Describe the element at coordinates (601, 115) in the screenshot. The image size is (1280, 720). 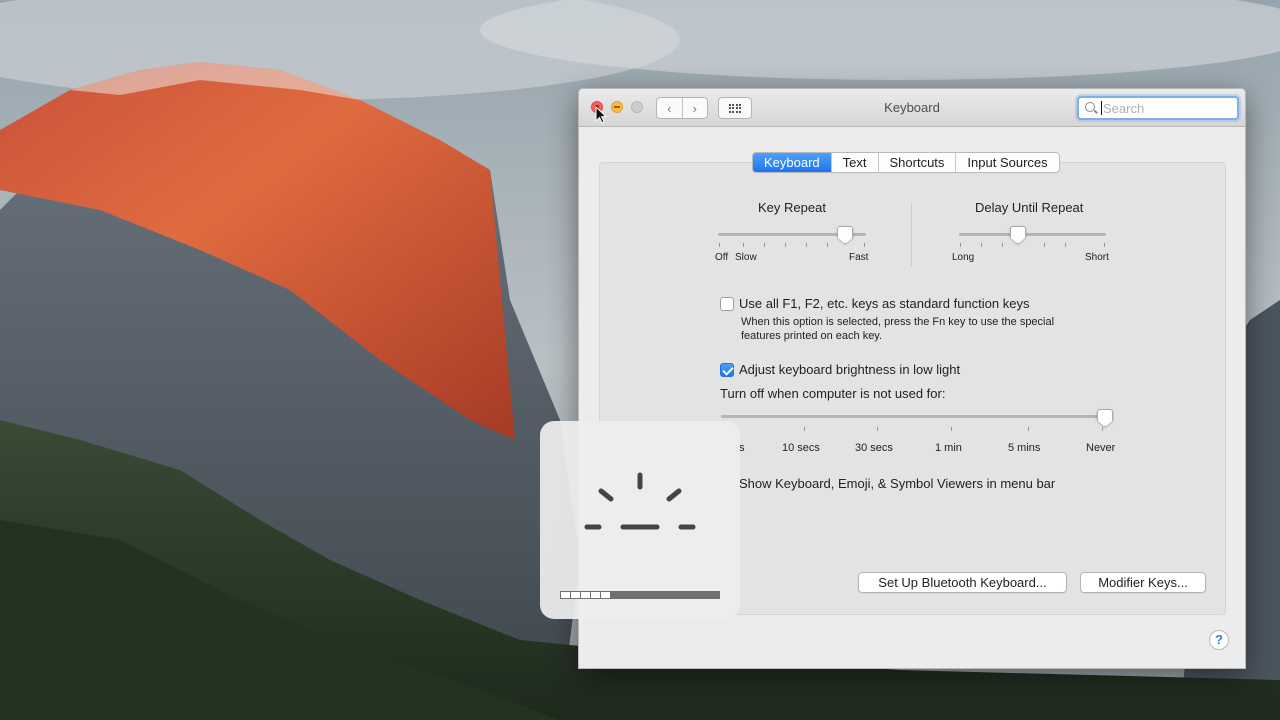
I see `arrow-cursor-icon` at that location.